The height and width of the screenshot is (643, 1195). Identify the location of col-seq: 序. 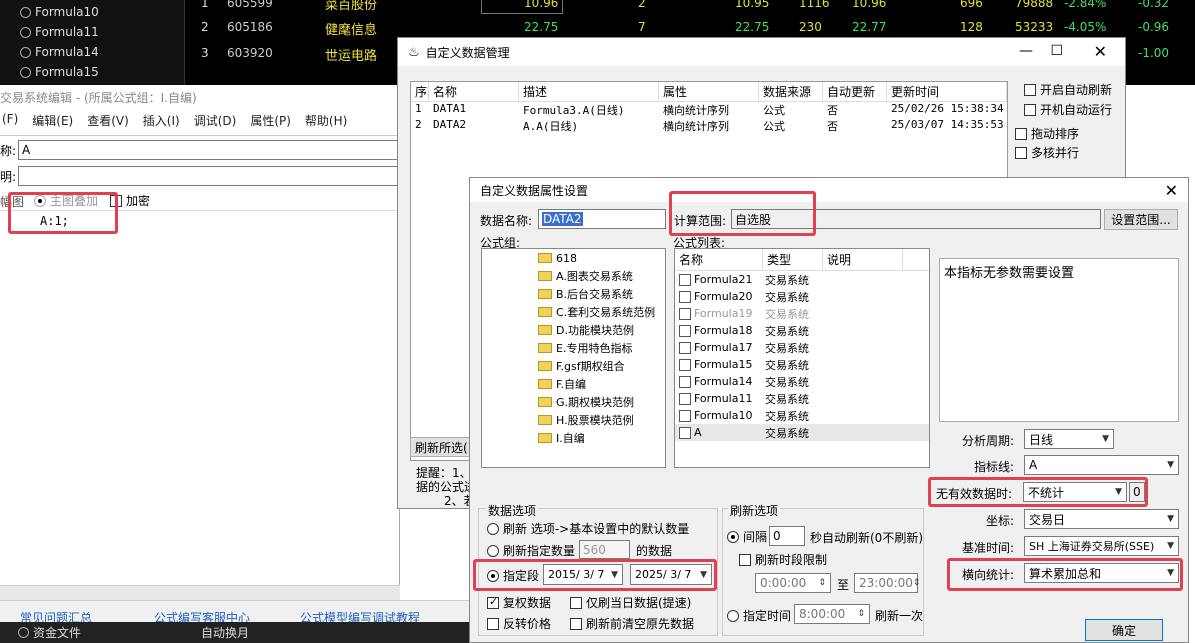
(420, 91).